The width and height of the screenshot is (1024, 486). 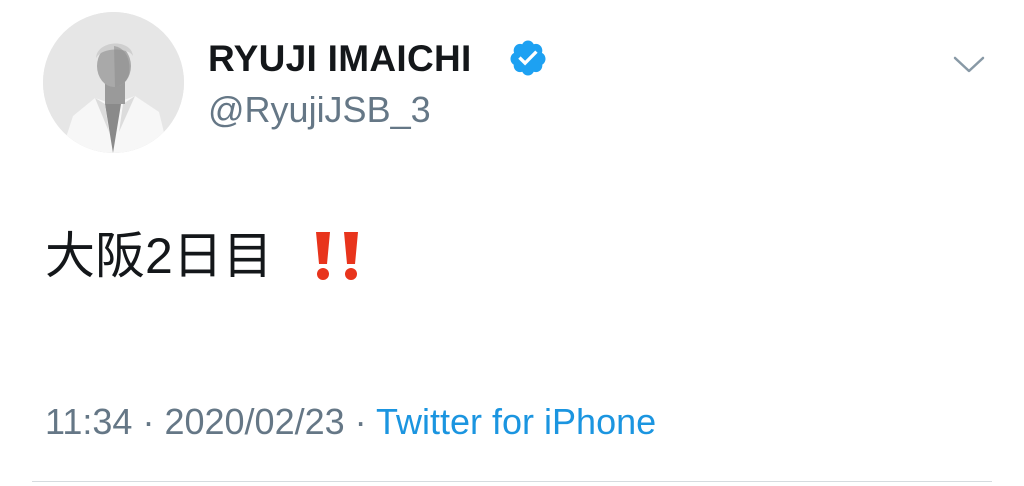 What do you see at coordinates (528, 58) in the screenshot?
I see `verified-badge-icon` at bounding box center [528, 58].